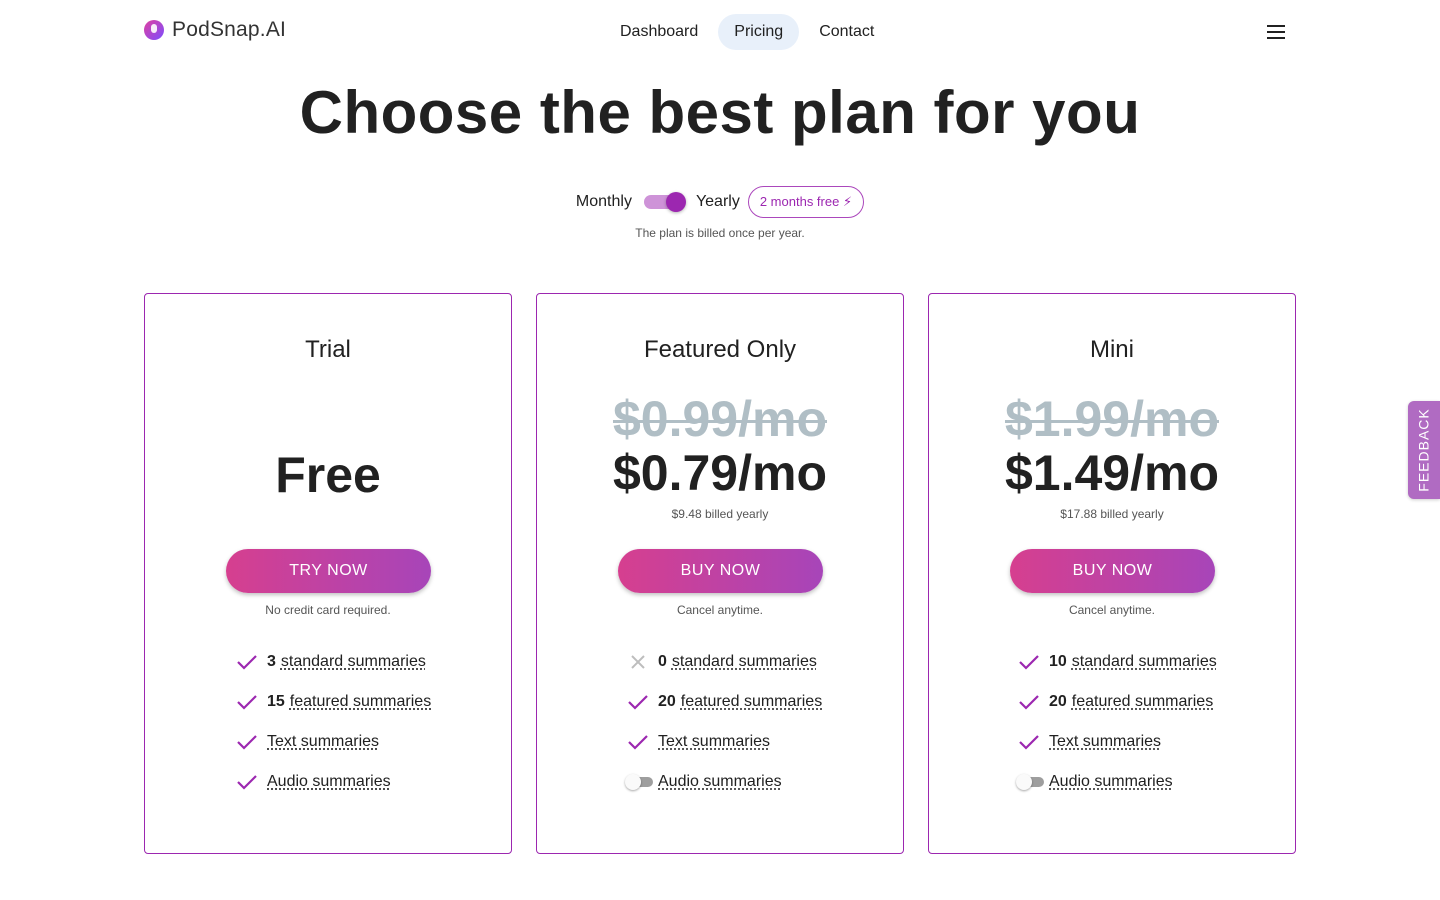 The image size is (1440, 900). I want to click on promo-badge: 2 months free ⚡, so click(806, 202).